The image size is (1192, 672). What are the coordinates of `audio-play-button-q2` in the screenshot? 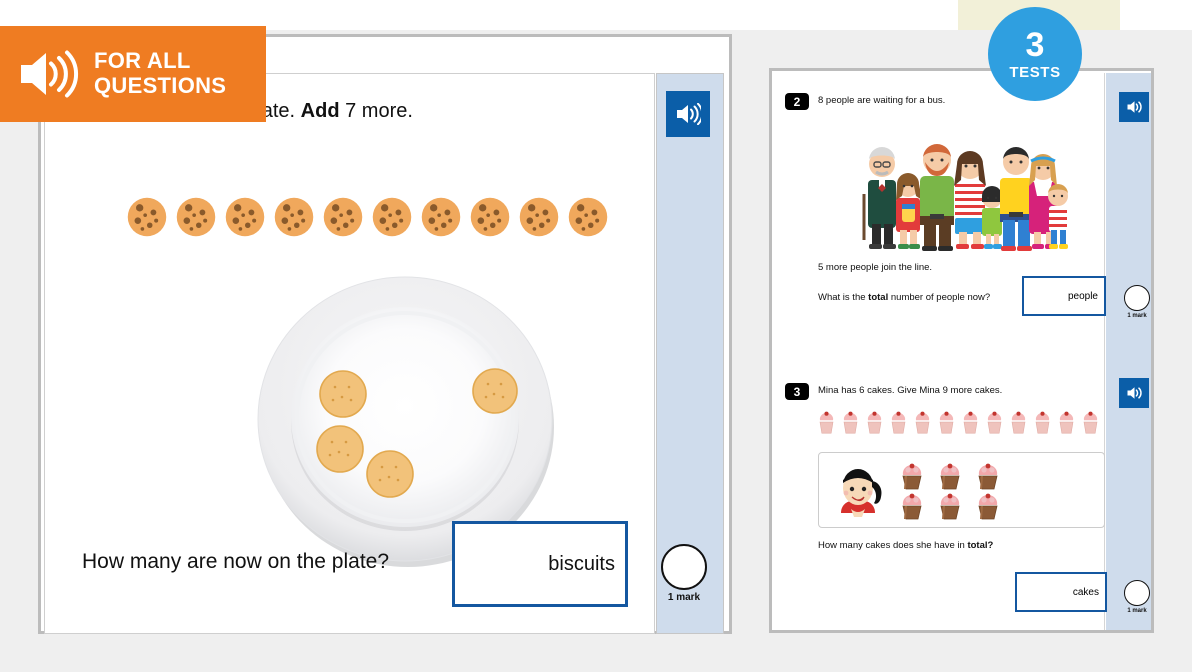 It's located at (1134, 107).